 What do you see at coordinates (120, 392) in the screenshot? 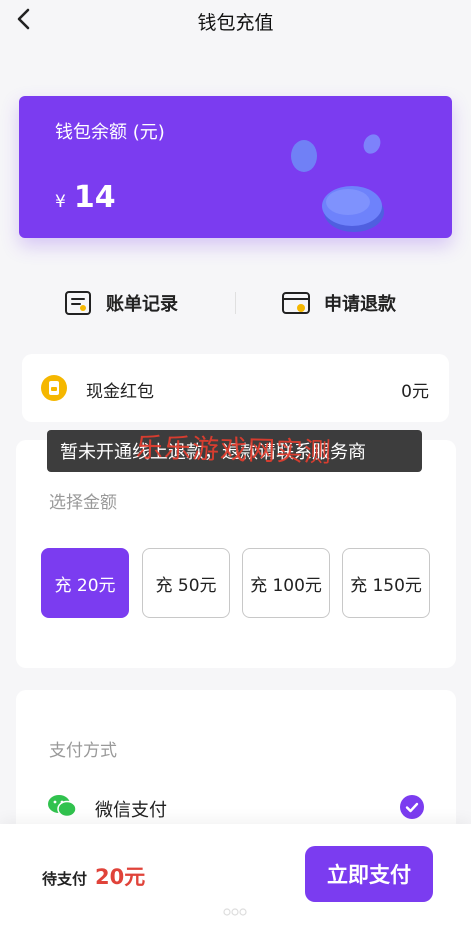
I see `cash-red-packet-label: 现金红包` at bounding box center [120, 392].